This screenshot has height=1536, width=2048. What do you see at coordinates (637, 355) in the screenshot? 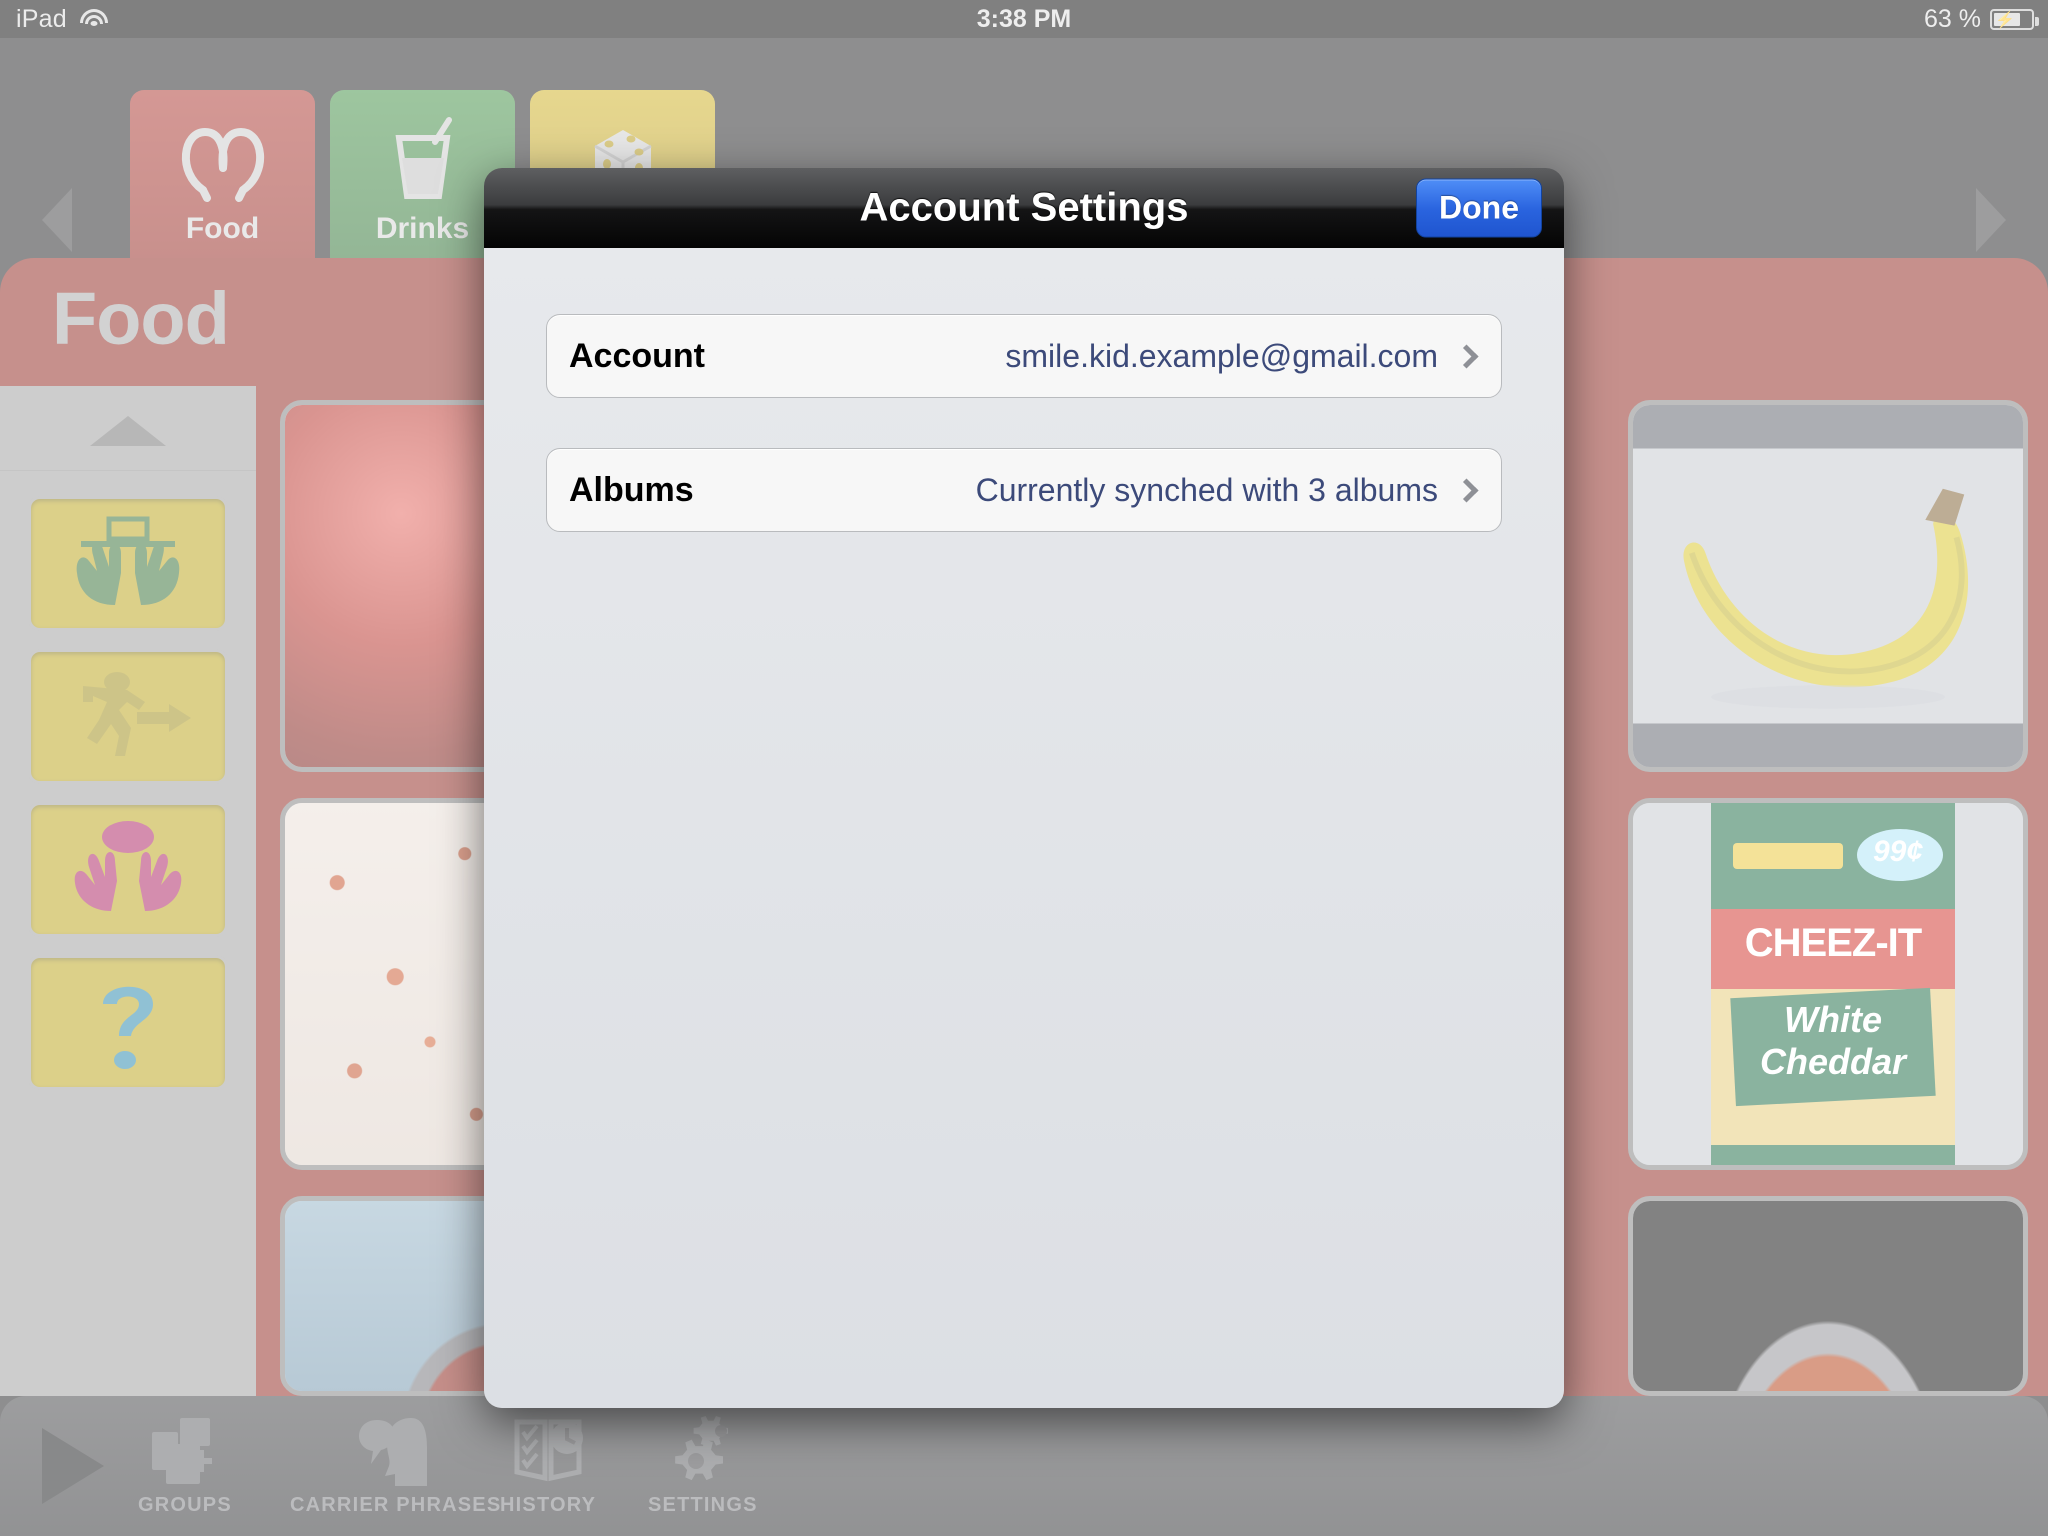
I see `account-row-label: Account` at bounding box center [637, 355].